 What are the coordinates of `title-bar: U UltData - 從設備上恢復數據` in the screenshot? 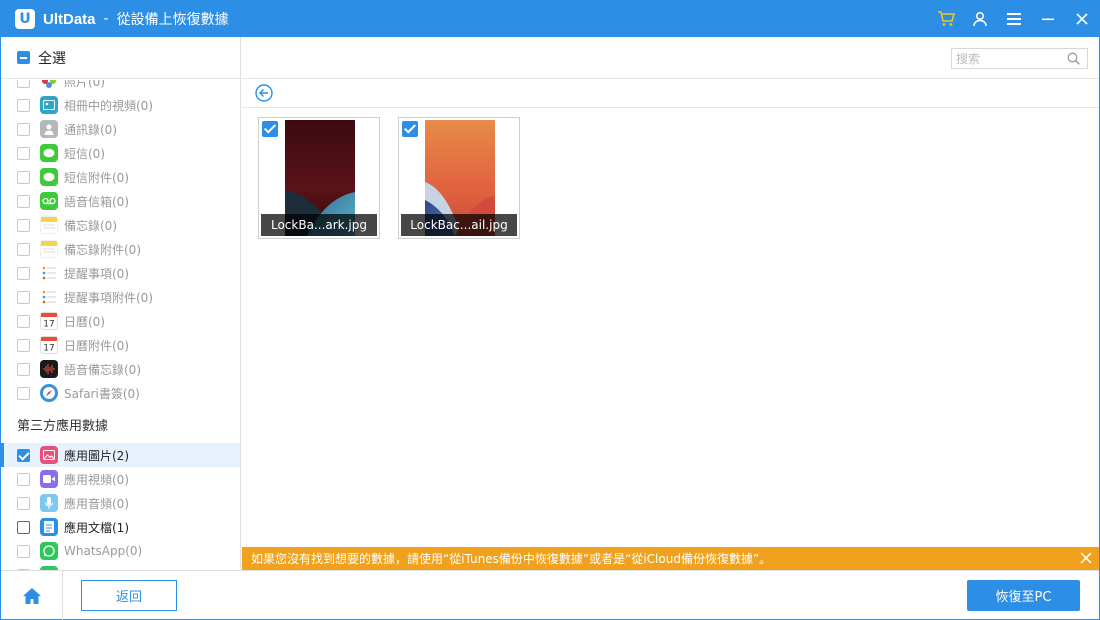 It's located at (550, 19).